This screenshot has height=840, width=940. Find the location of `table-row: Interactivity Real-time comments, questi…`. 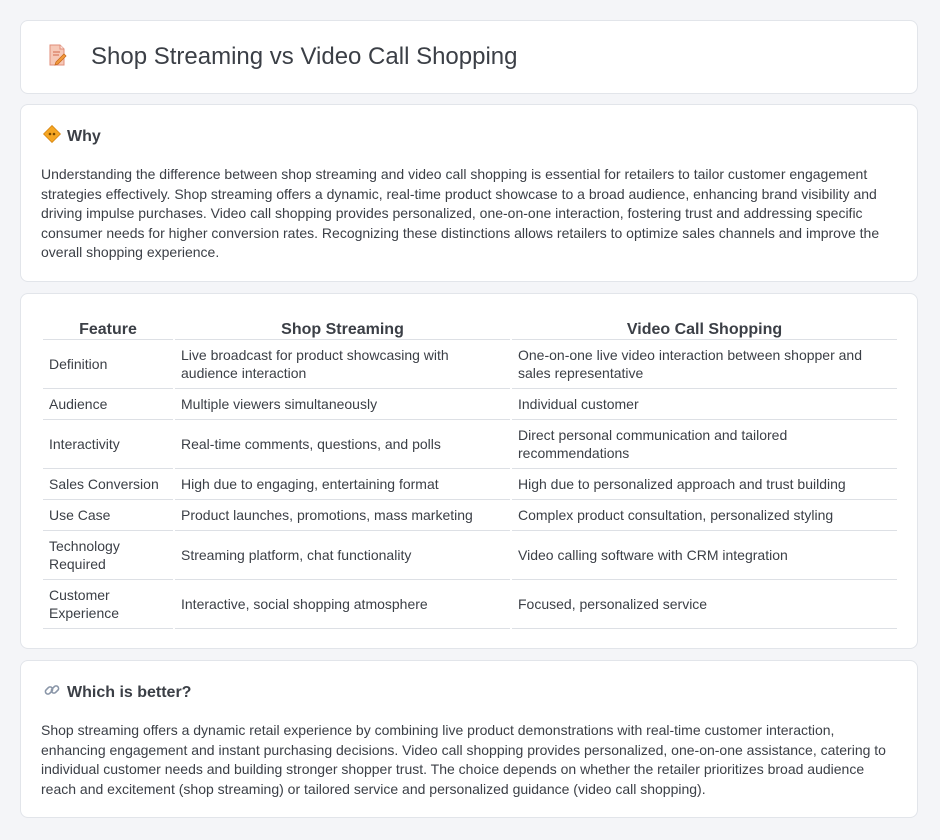

table-row: Interactivity Real-time comments, questi… is located at coordinates (470, 444).